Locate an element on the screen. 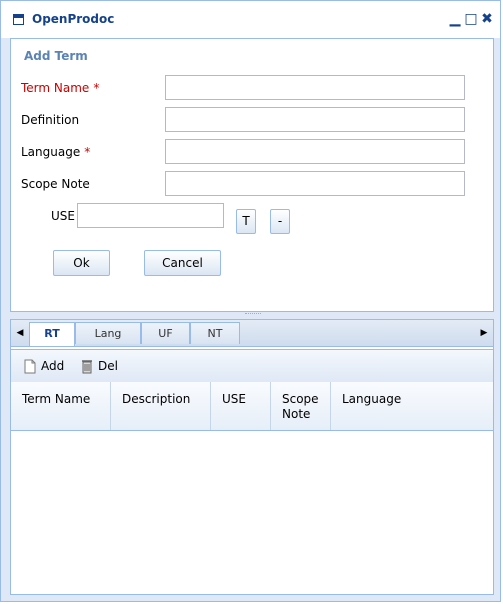 The image size is (503, 604). trash-icon is located at coordinates (87, 367).